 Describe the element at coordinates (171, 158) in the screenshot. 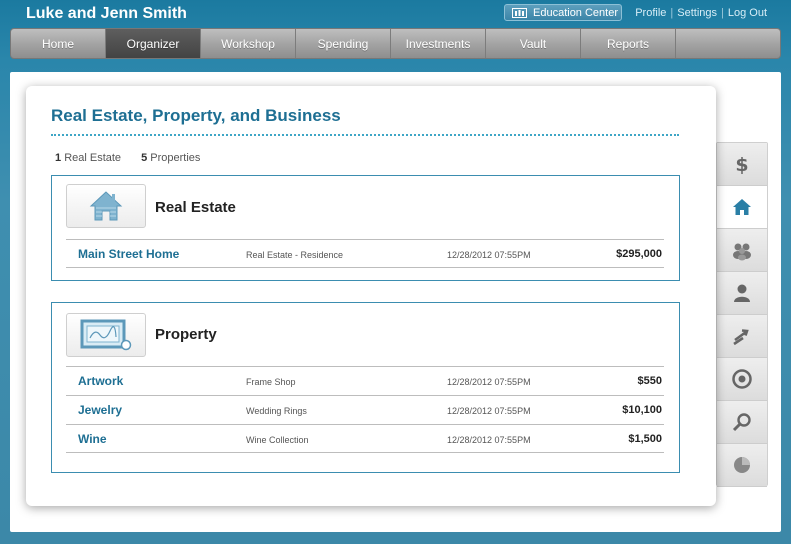

I see `summary-properties: 5 Properties` at that location.